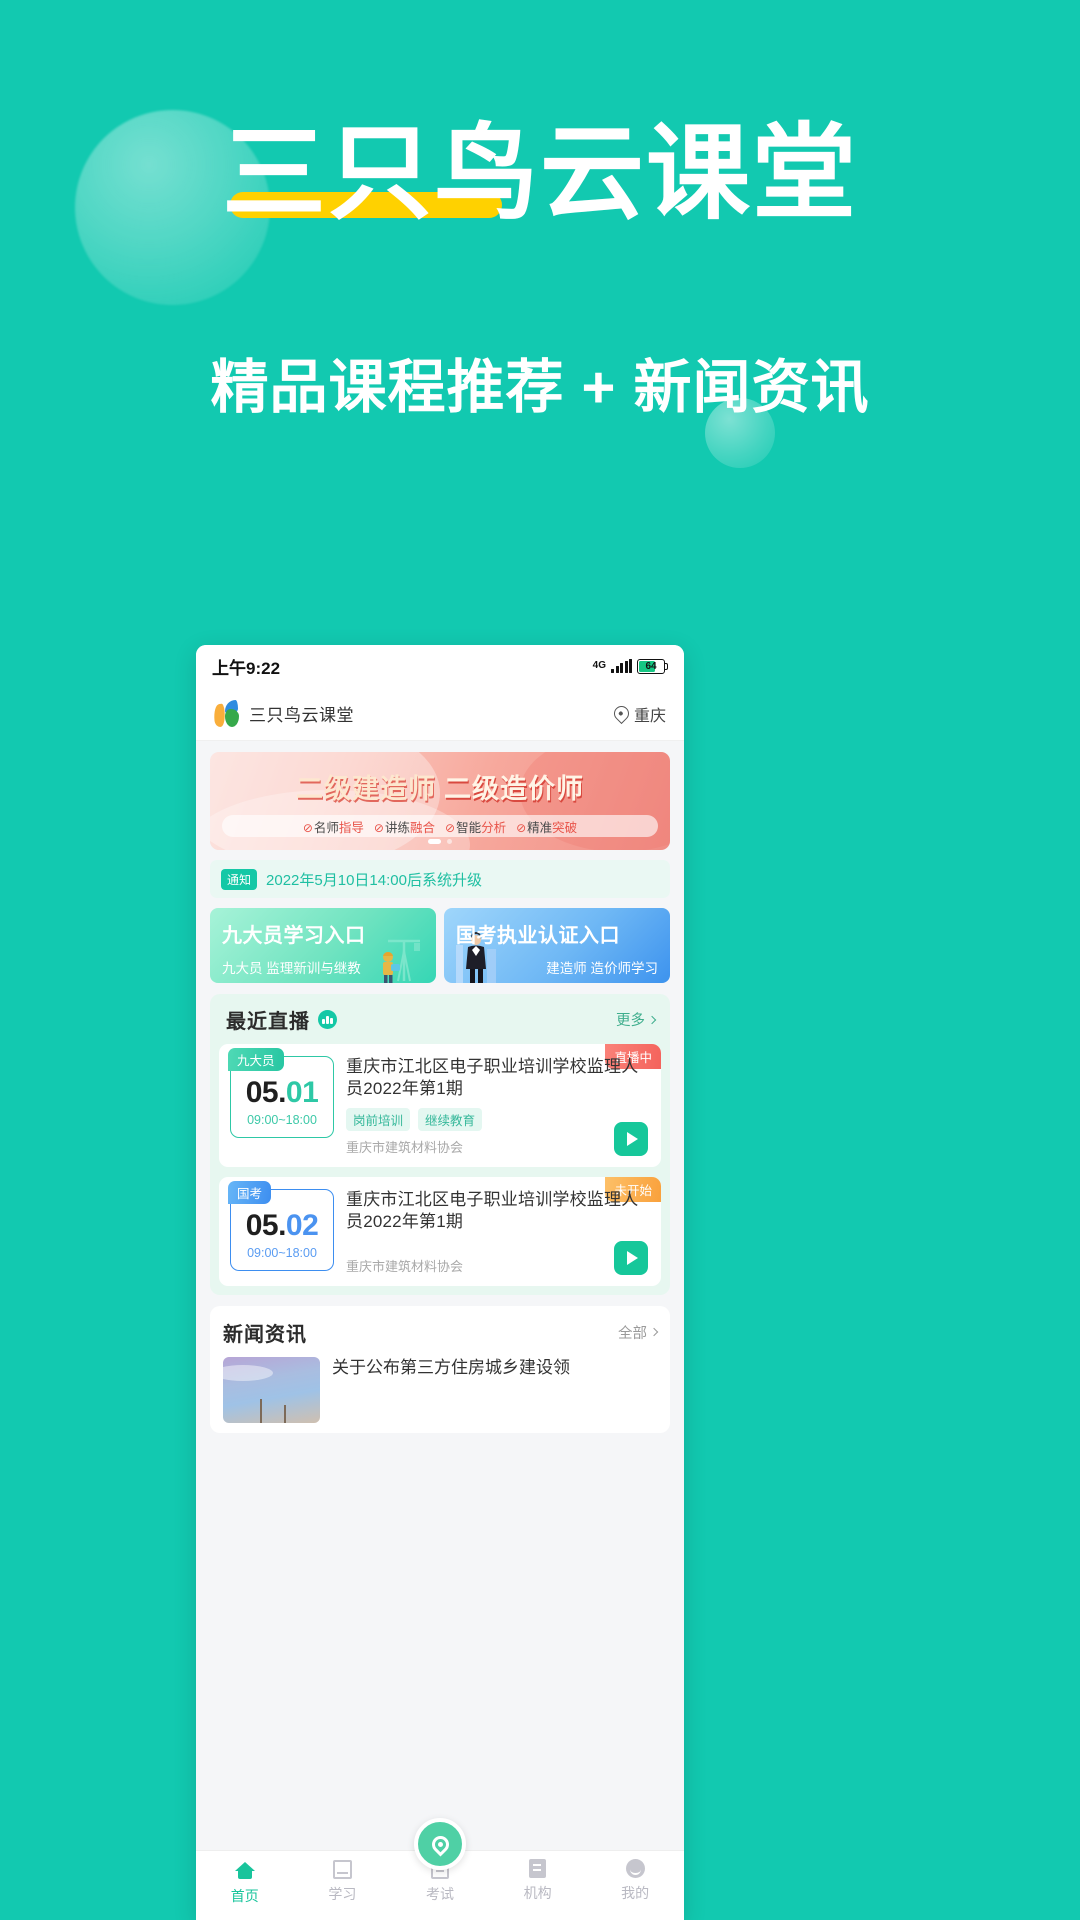 This screenshot has height=1920, width=1080. I want to click on tab-label: 机构, so click(537, 1893).